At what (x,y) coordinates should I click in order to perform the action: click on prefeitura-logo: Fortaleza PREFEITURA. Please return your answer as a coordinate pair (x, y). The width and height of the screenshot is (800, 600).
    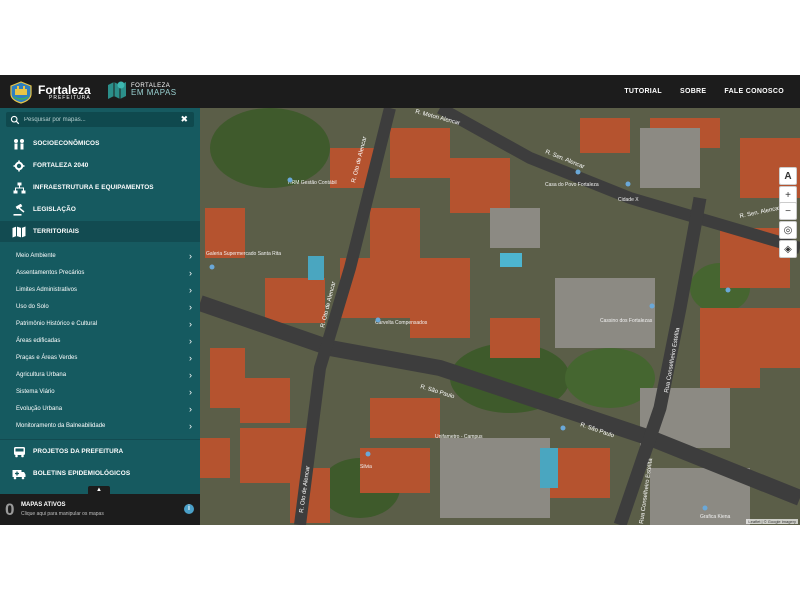
    Looking at the image, I should click on (49, 92).